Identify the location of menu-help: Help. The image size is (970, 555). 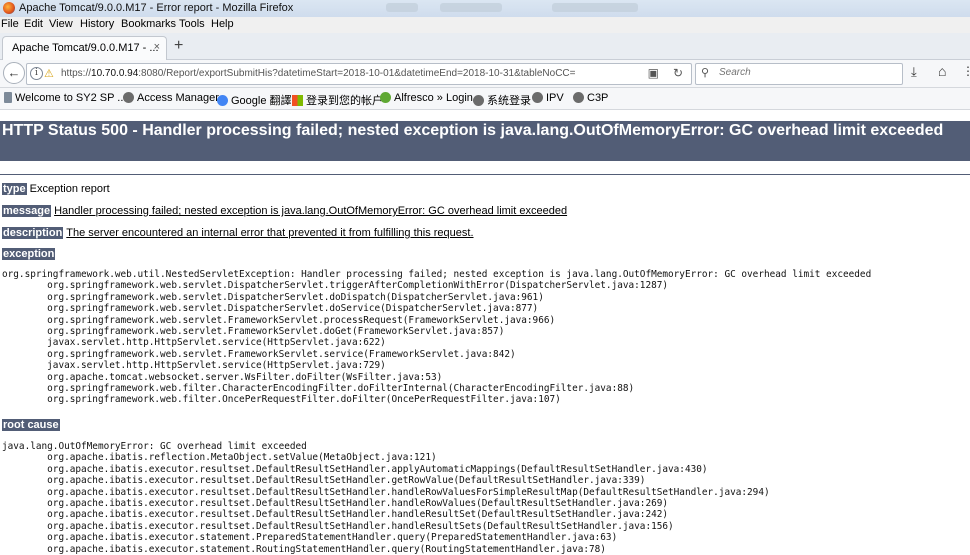
(222, 24).